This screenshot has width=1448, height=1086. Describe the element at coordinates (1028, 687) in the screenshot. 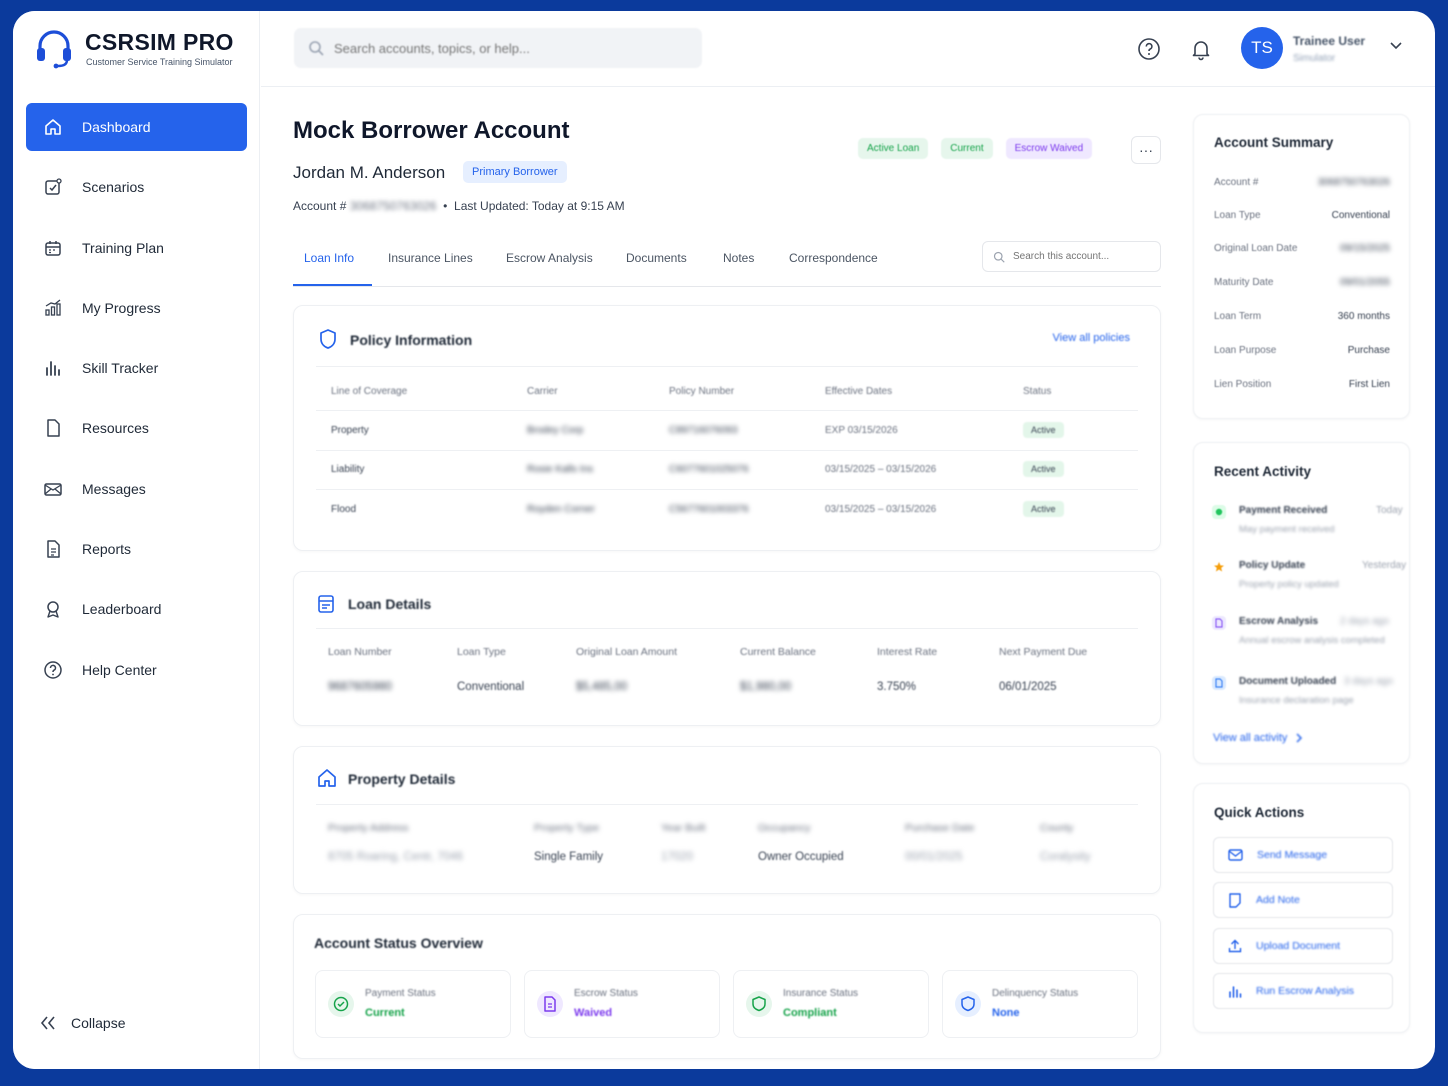

I see `next-payment-value: 06/01/2025` at that location.